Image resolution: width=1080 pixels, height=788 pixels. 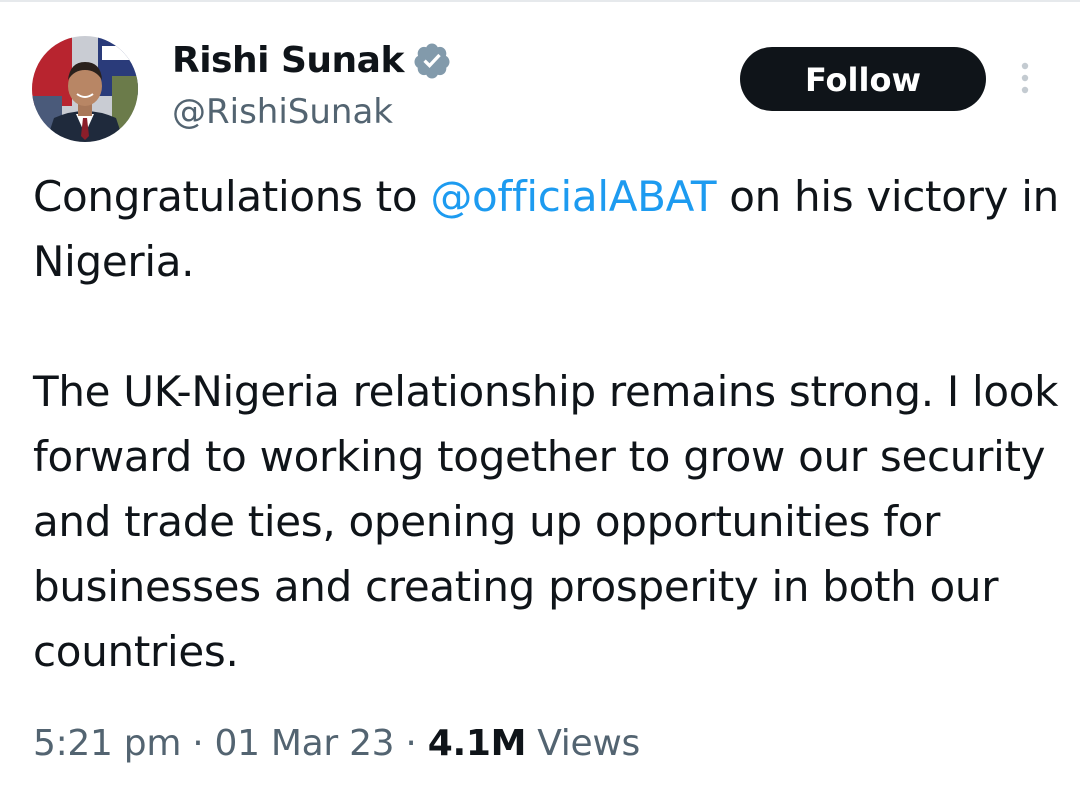 I want to click on author-name-row: Rishi Sunak, so click(x=312, y=61).